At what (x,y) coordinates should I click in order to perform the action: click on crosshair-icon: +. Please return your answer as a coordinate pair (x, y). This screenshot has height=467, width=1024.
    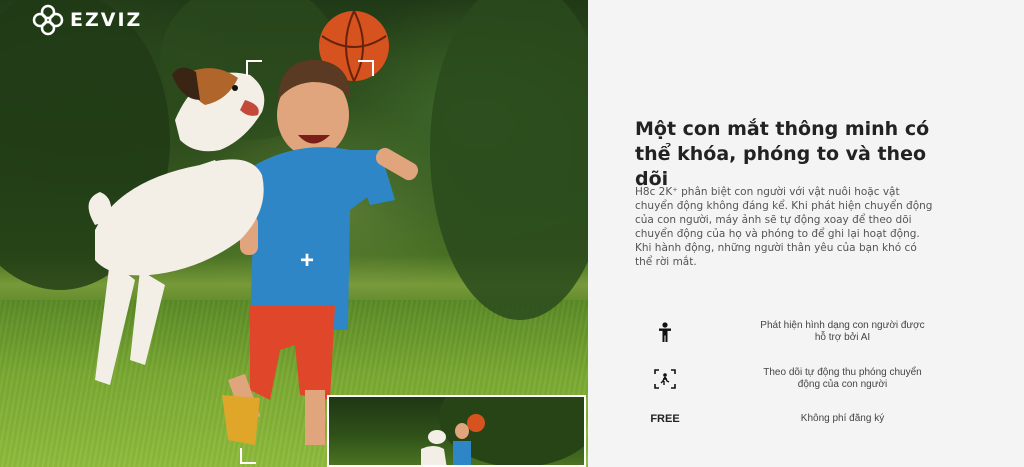
    Looking at the image, I should click on (307, 260).